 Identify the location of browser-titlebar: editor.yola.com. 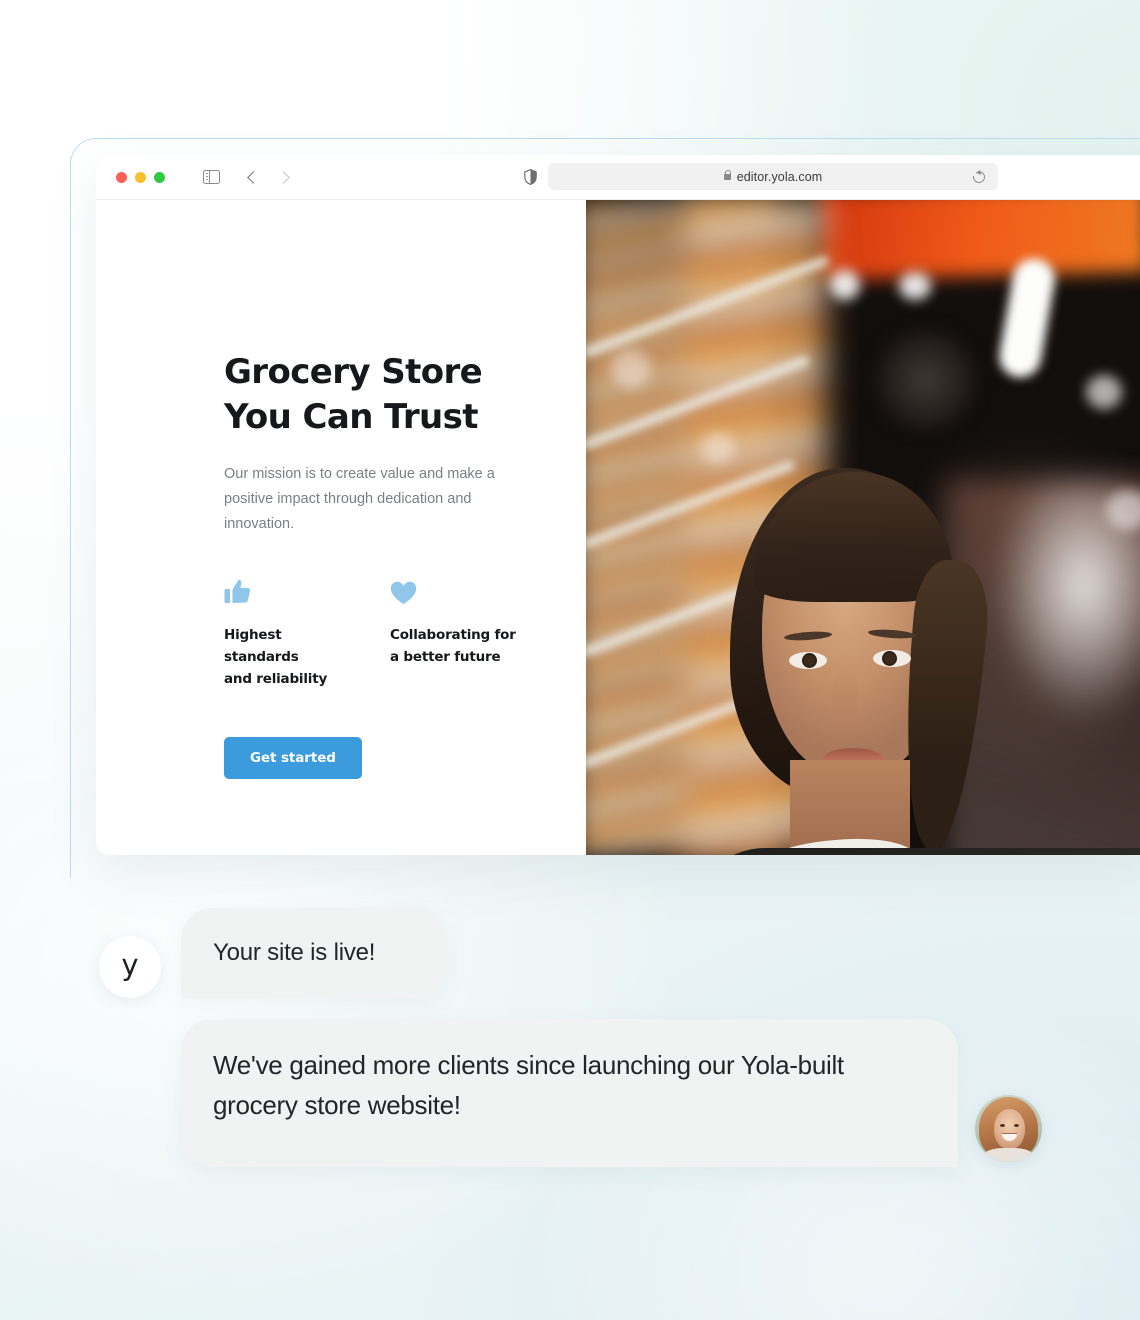
(618, 177).